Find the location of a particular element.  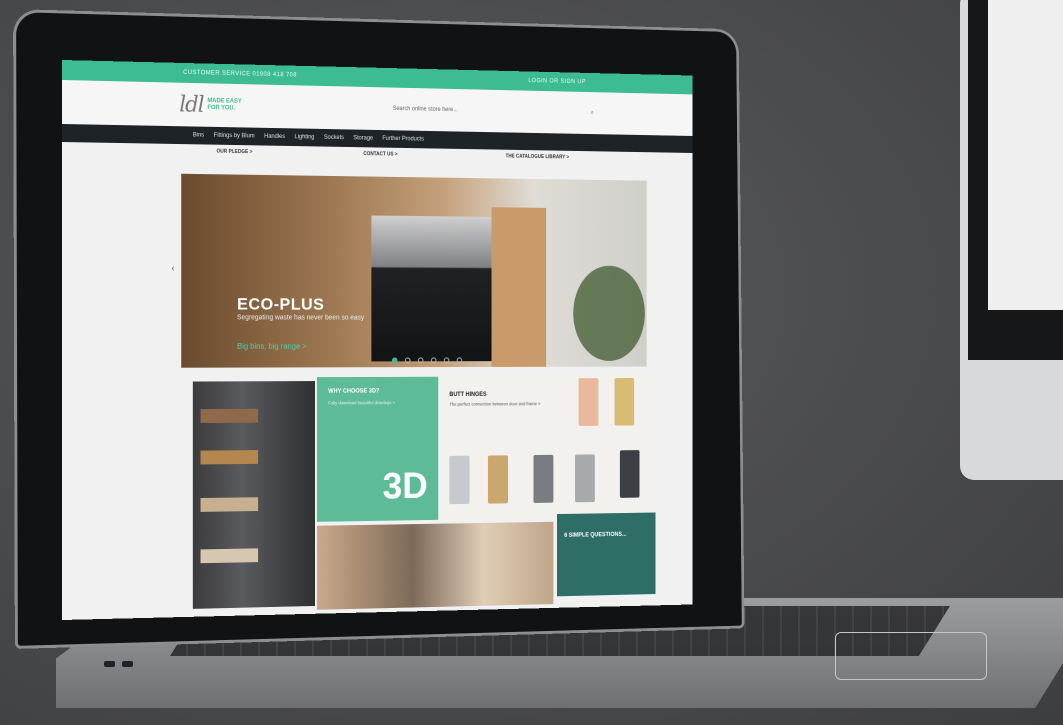

hero-subtitle: Segregating waste has never been so easy is located at coordinates (300, 317).